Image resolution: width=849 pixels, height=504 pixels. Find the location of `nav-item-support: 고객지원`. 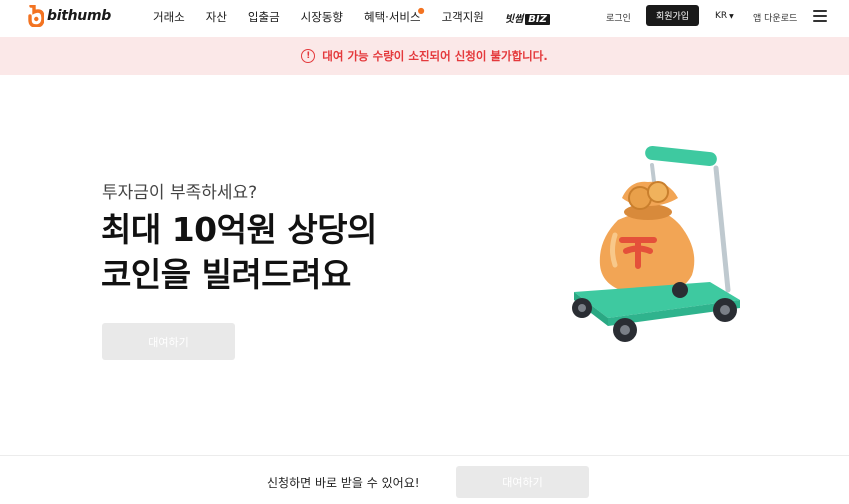

nav-item-support: 고객지원 is located at coordinates (463, 17).